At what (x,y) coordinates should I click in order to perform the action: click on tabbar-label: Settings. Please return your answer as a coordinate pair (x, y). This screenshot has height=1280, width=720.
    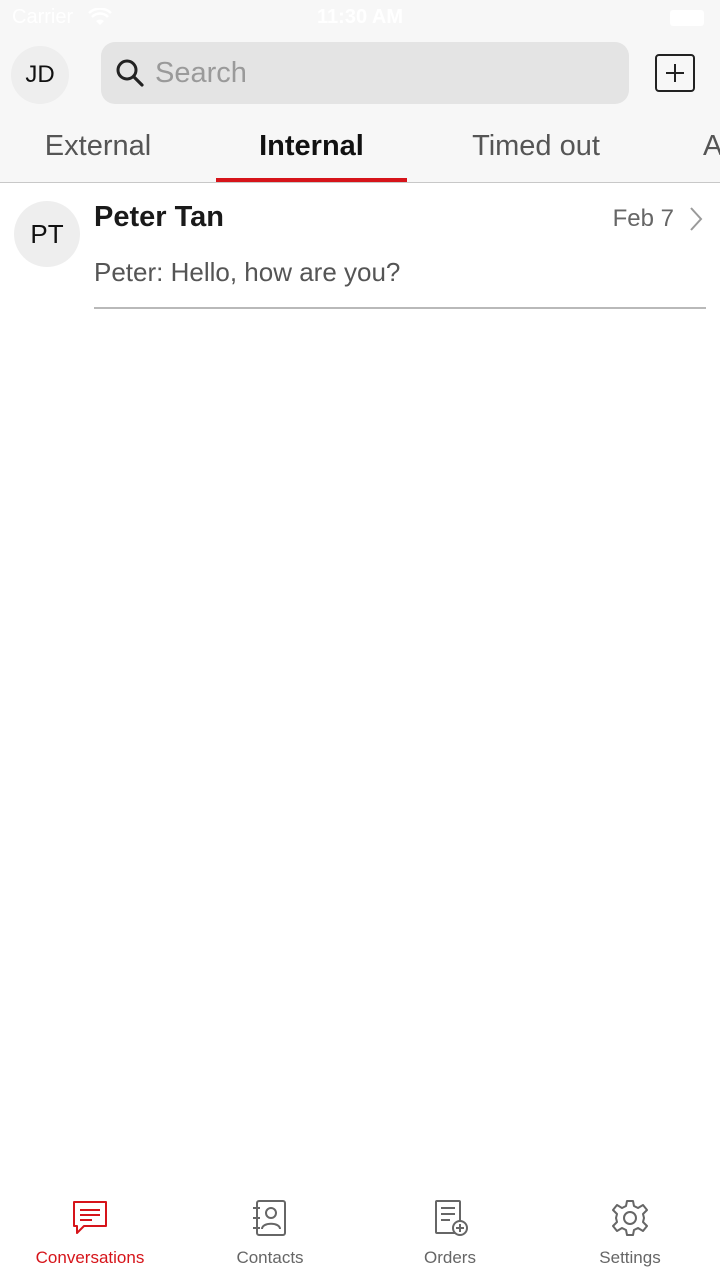
    Looking at the image, I should click on (630, 1257).